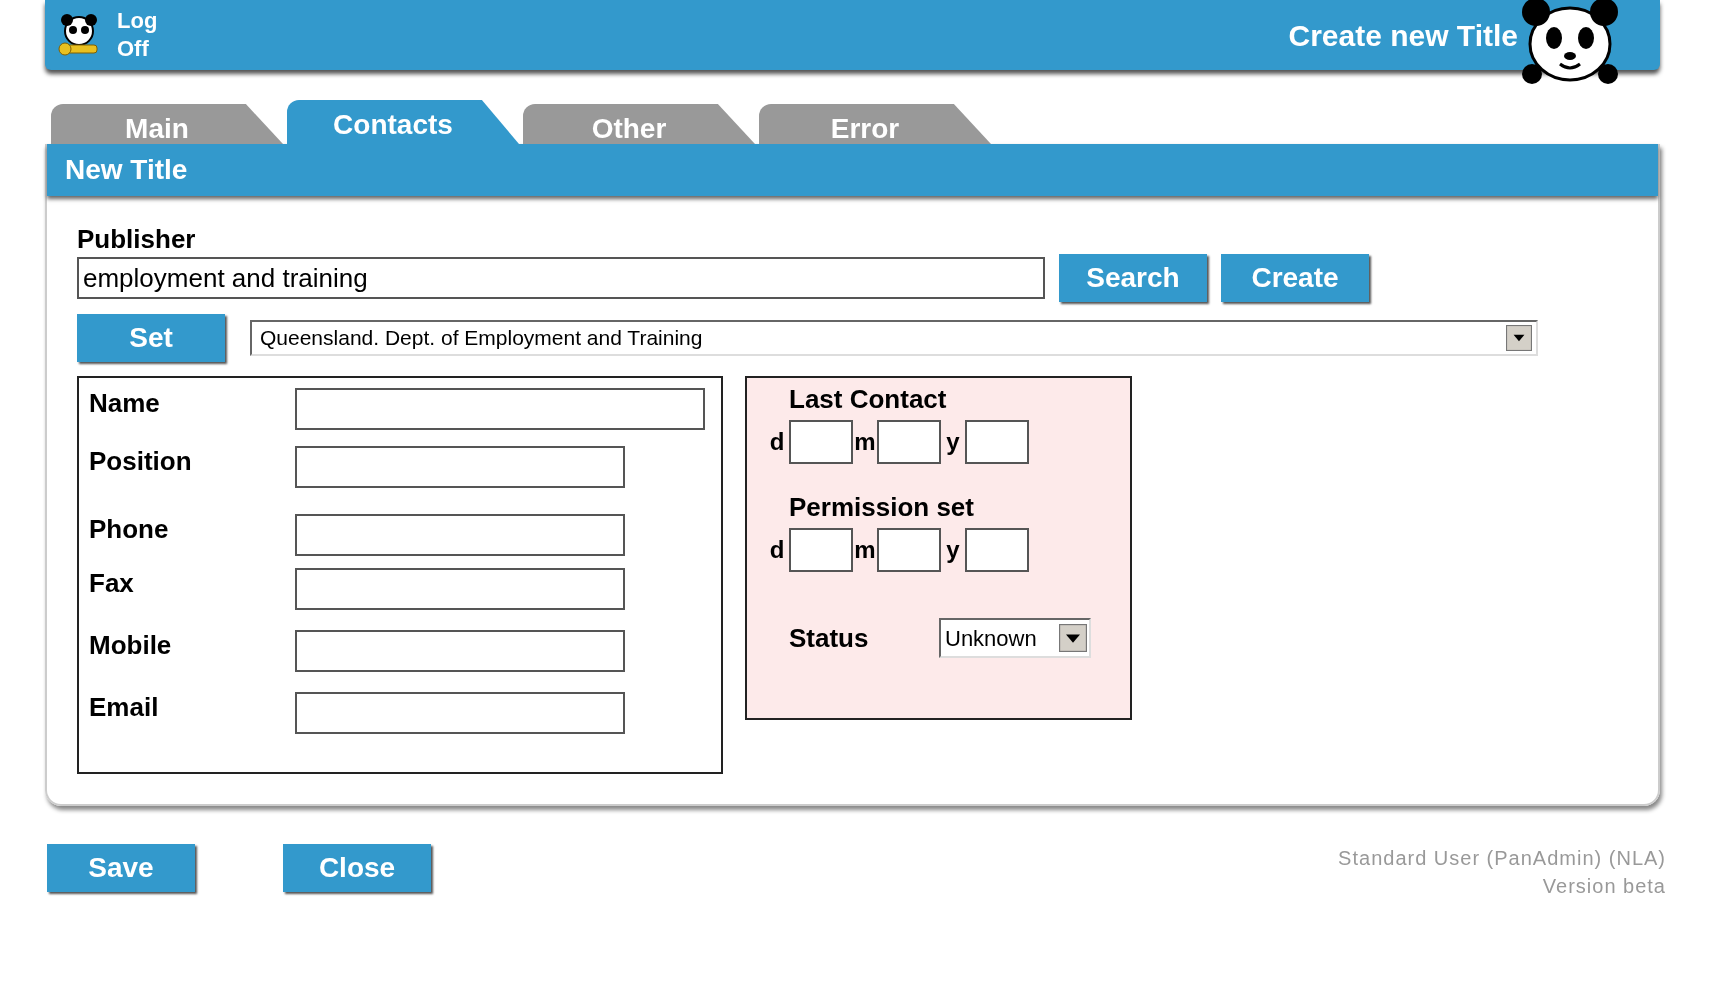 This screenshot has height=983, width=1733. Describe the element at coordinates (894, 338) in the screenshot. I see `publisher-dropdown: Queensland. Dept. of Employment and Training` at that location.